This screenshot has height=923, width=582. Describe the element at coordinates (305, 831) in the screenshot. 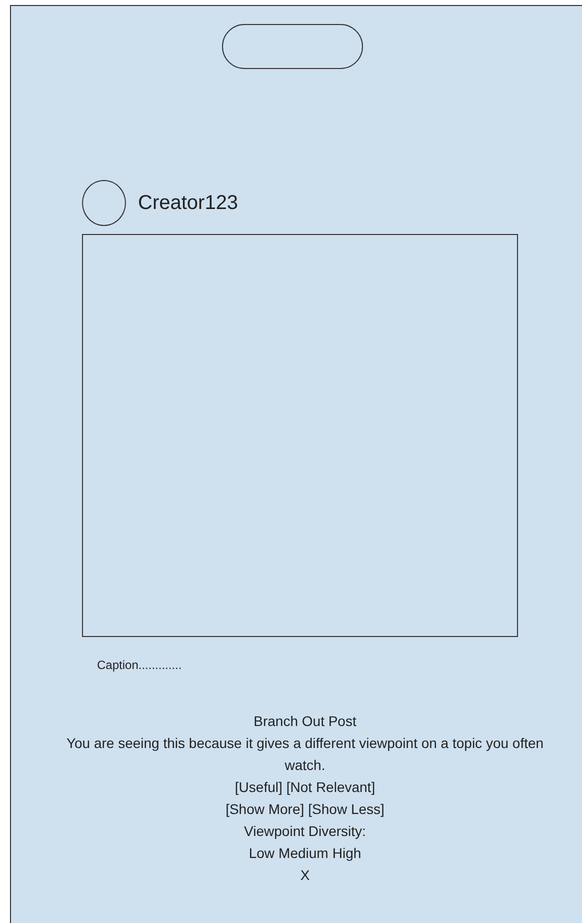

I see `diversity-label: Viewpoint Diversity:` at that location.